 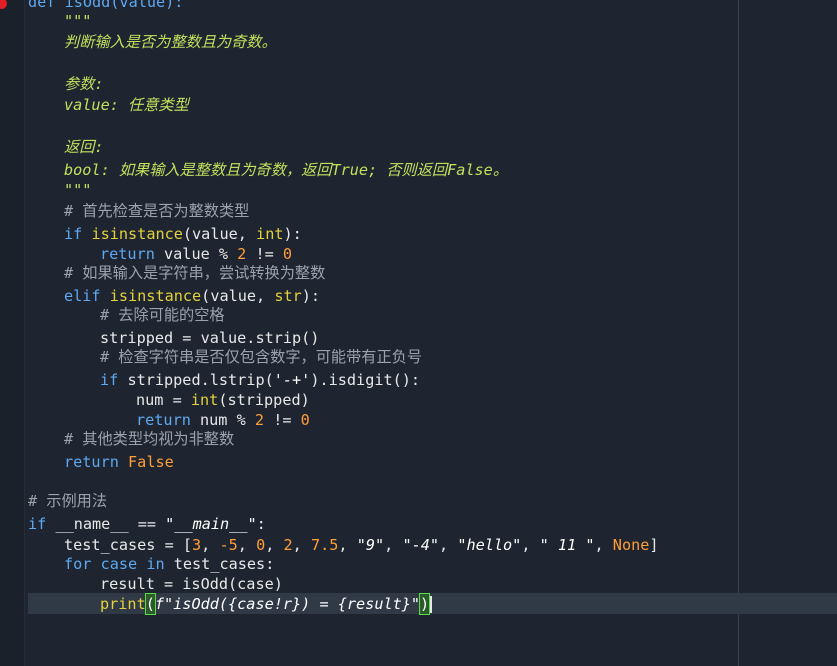 What do you see at coordinates (631, 545) in the screenshot?
I see `constant-none: None` at bounding box center [631, 545].